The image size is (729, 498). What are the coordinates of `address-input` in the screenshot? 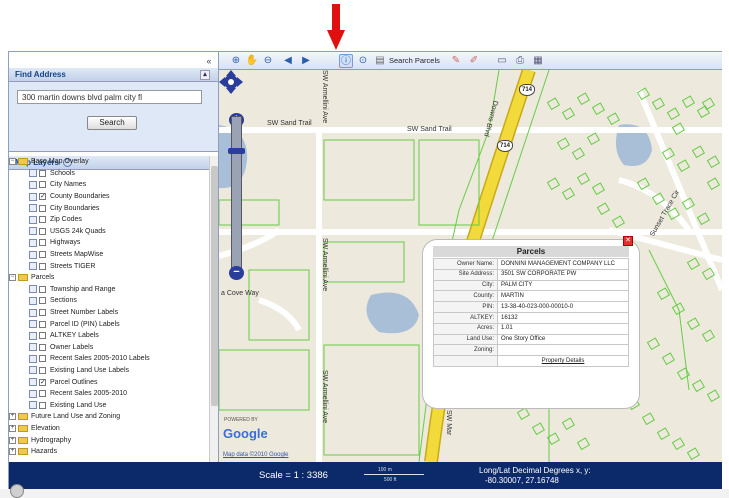 It's located at (109, 97).